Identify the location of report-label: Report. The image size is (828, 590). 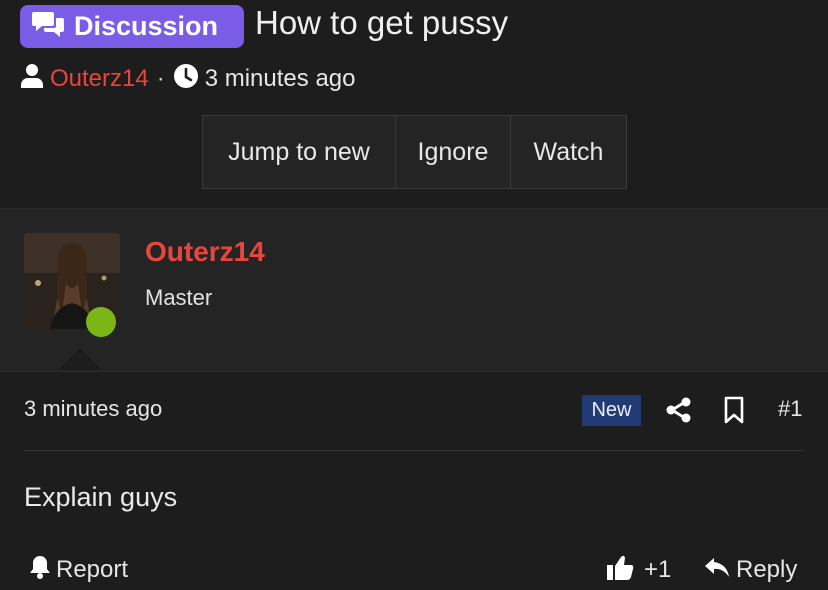
(92, 569).